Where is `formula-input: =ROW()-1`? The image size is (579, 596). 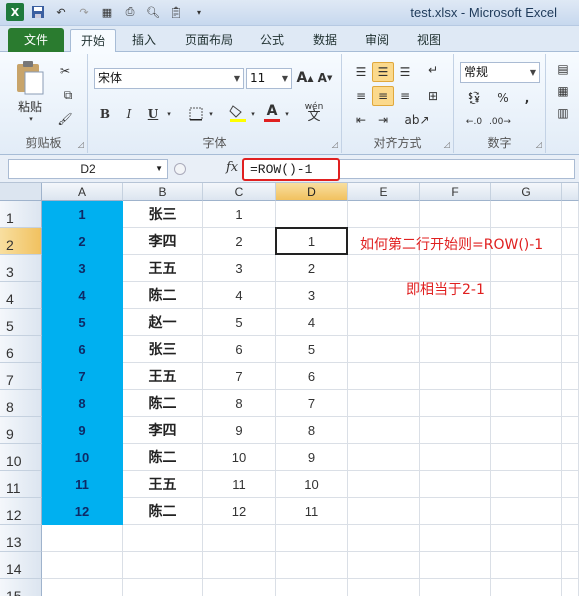 formula-input: =ROW()-1 is located at coordinates (291, 169).